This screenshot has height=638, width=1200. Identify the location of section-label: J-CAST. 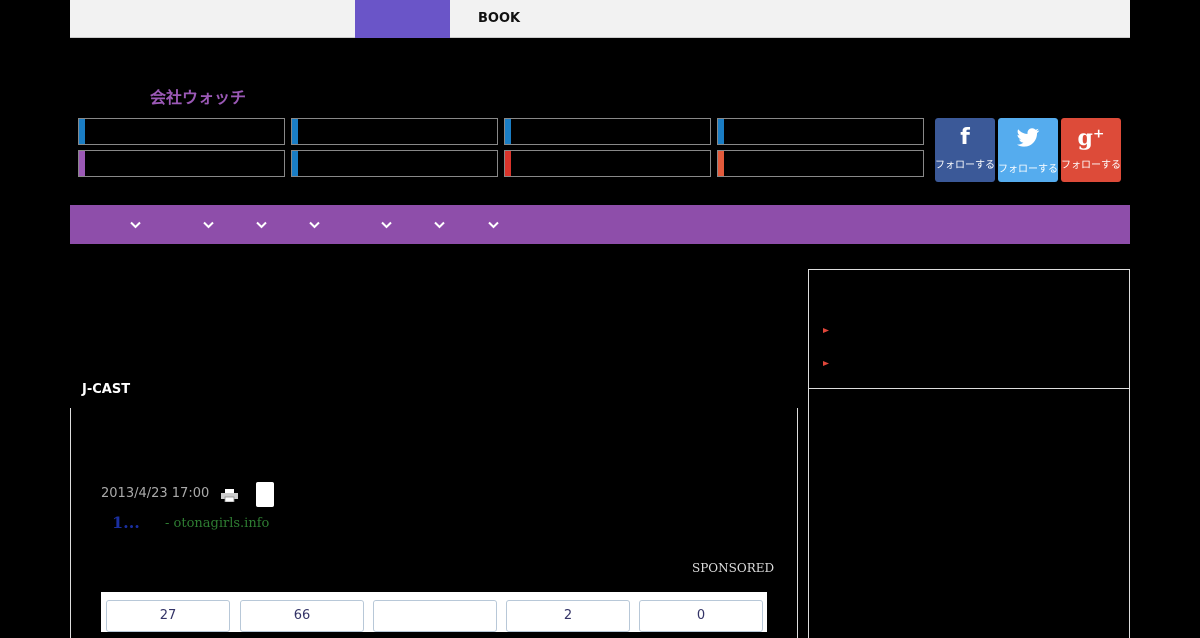
(106, 389).